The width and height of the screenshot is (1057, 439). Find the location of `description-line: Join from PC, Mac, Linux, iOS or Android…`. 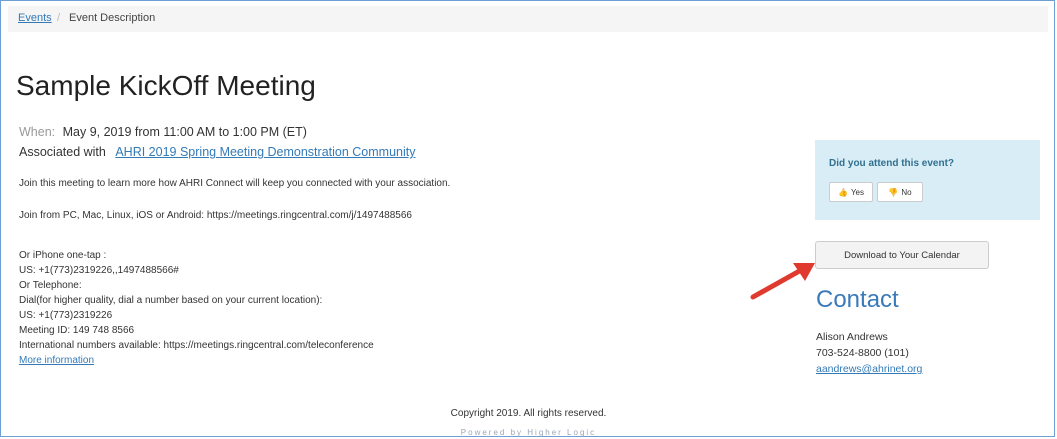

description-line: Join from PC, Mac, Linux, iOS or Android… is located at coordinates (215, 215).